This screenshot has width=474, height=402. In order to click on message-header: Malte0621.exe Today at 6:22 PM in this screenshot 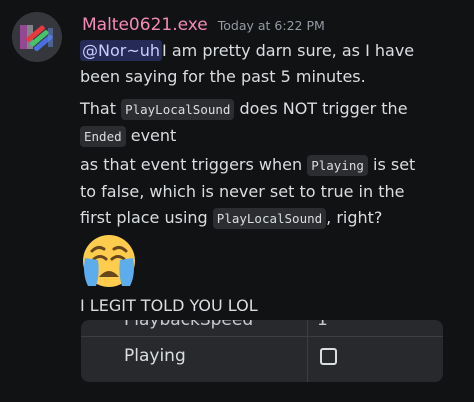, I will do `click(203, 25)`.